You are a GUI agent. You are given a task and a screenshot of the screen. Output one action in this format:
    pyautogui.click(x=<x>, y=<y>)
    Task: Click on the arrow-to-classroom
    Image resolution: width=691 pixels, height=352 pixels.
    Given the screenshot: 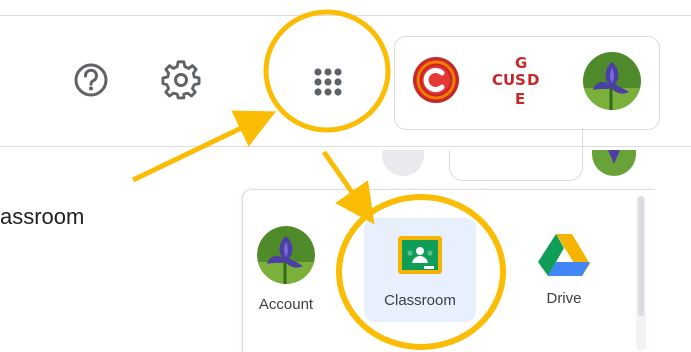 What is the action you would take?
    pyautogui.click(x=348, y=187)
    